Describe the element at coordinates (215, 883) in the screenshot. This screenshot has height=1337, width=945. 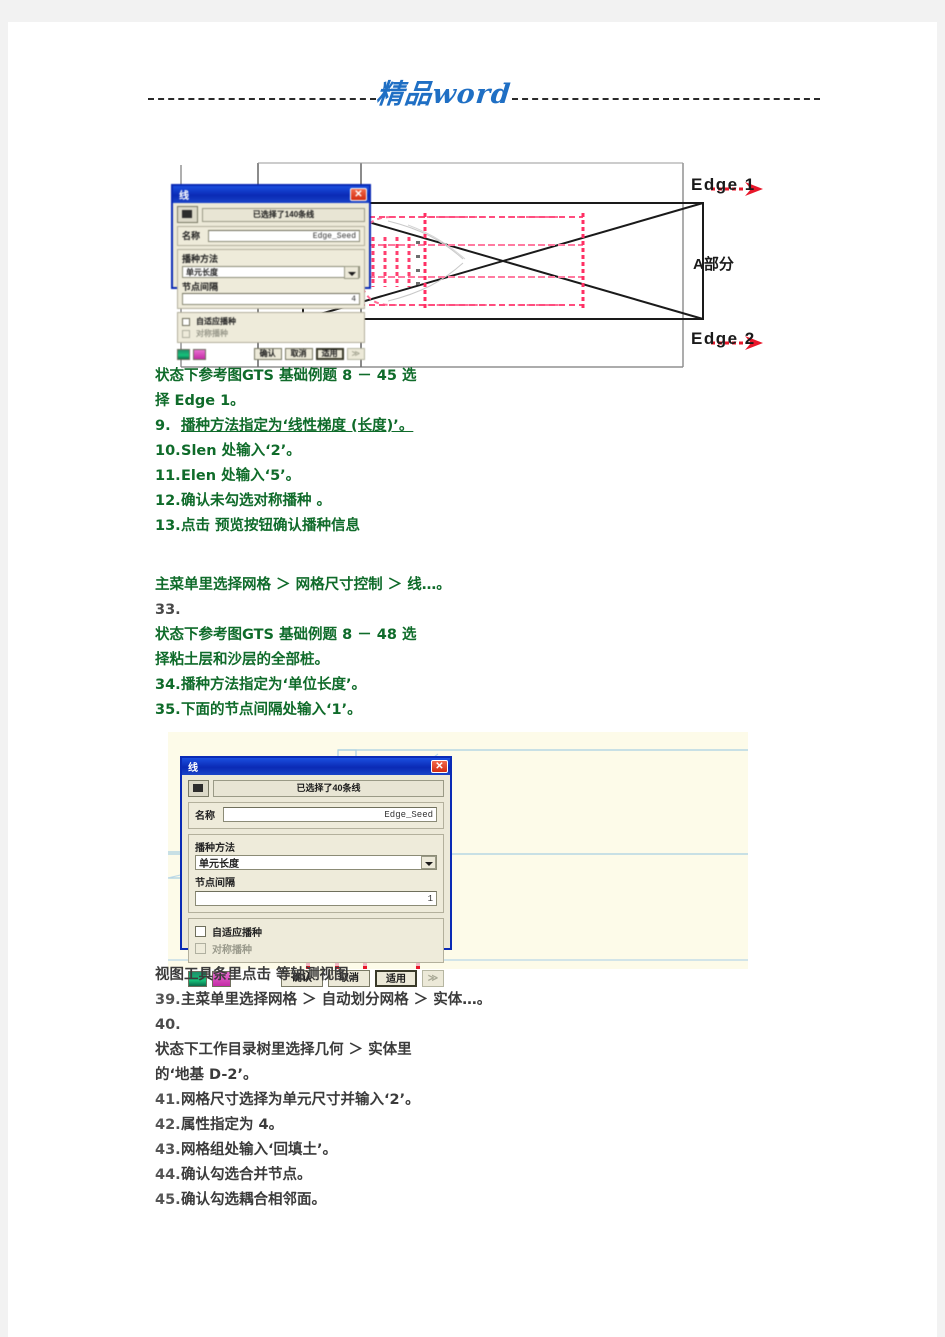
I see `dialog-interval-label: 节点间隔` at that location.